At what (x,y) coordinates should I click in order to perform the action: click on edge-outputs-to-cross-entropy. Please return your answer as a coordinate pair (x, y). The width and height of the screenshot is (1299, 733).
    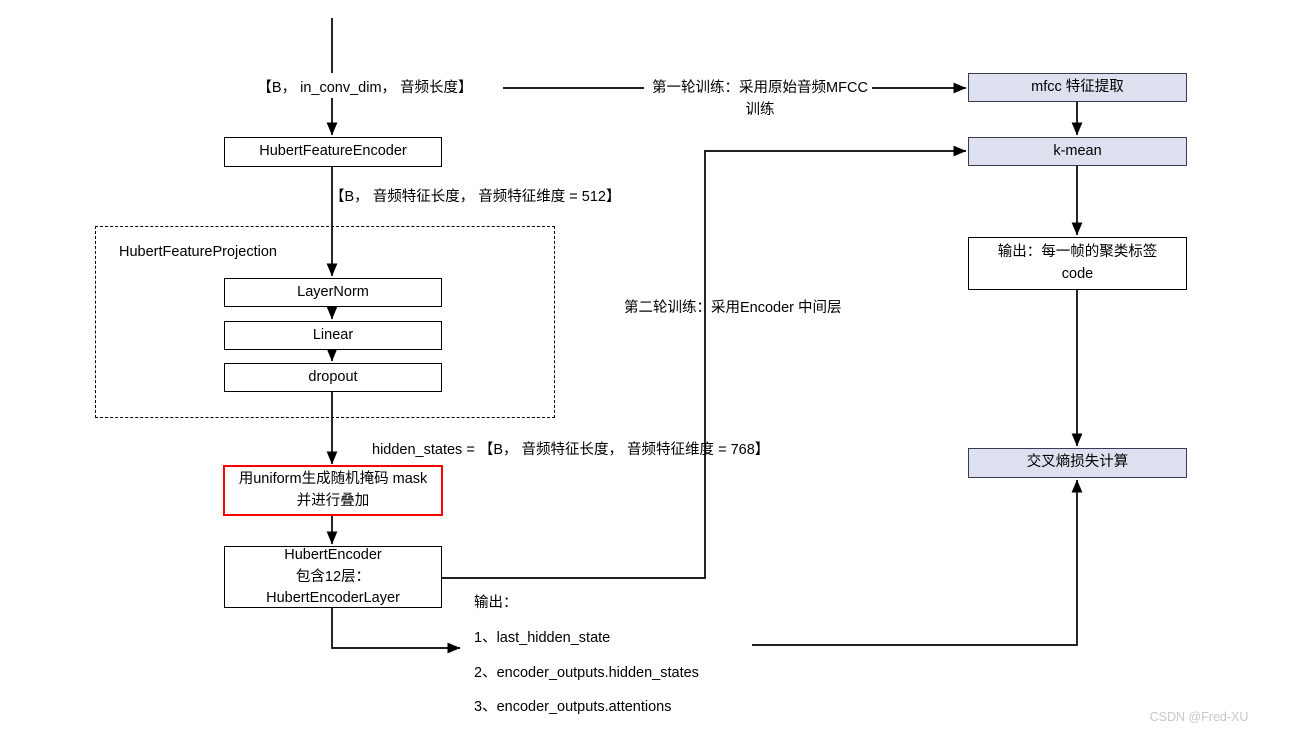
    Looking at the image, I should click on (917, 562).